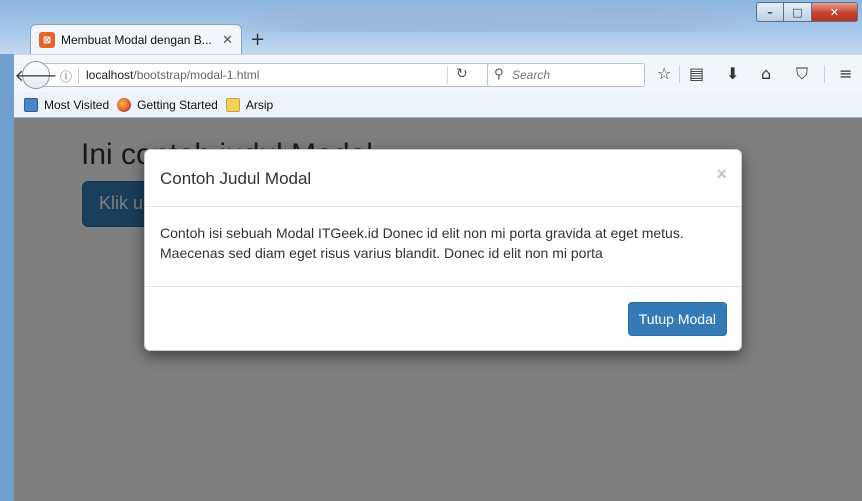  What do you see at coordinates (36, 75) in the screenshot?
I see `back-button: 🡐` at bounding box center [36, 75].